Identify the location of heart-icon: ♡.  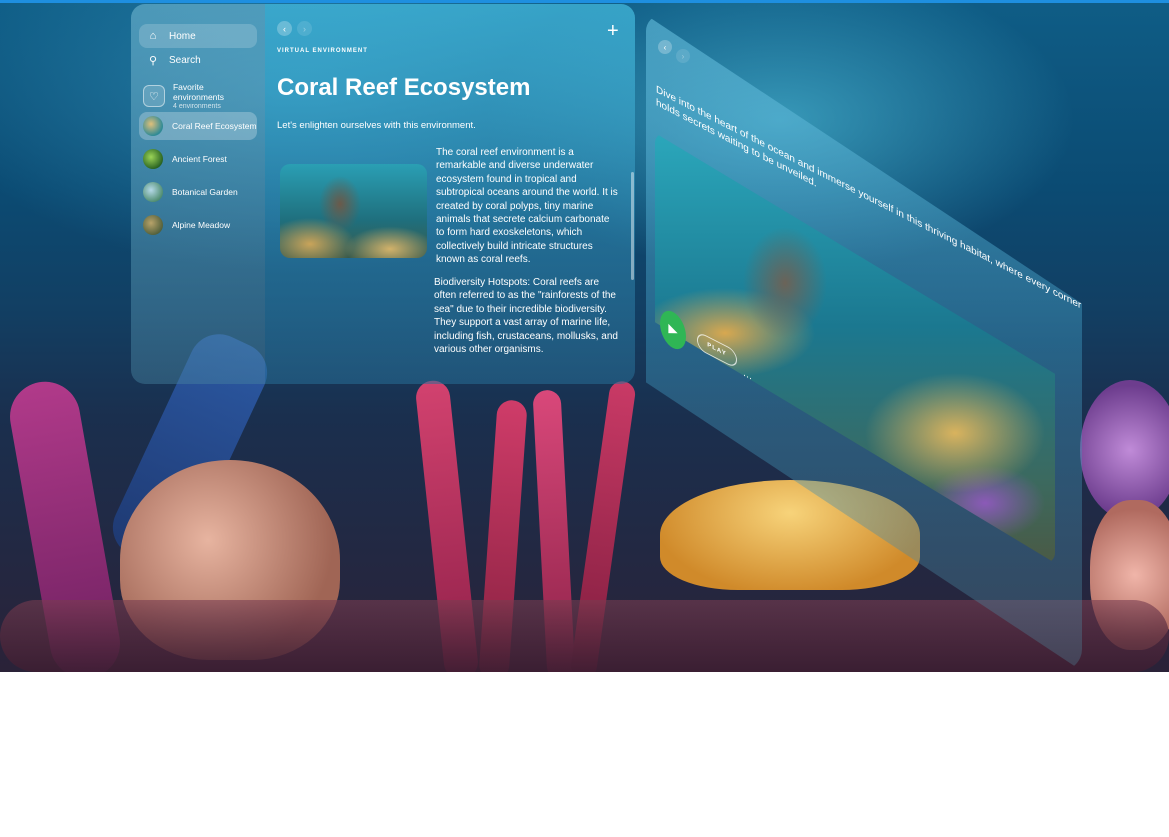
(154, 96).